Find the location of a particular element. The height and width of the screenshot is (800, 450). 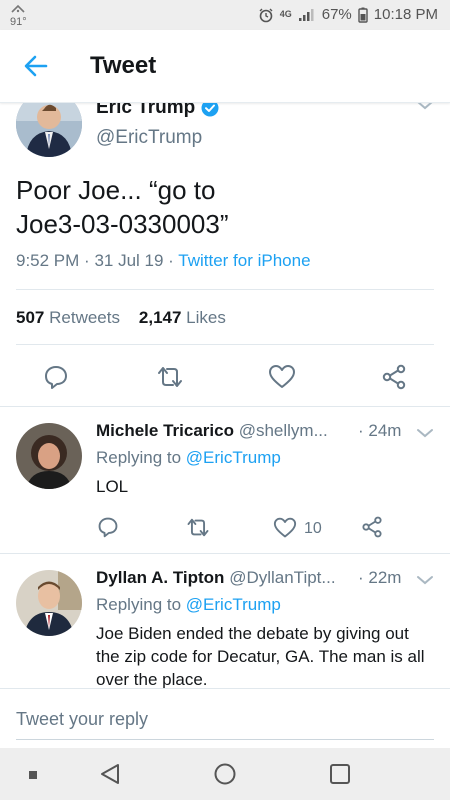

network-type: 4G is located at coordinates (285, 14).